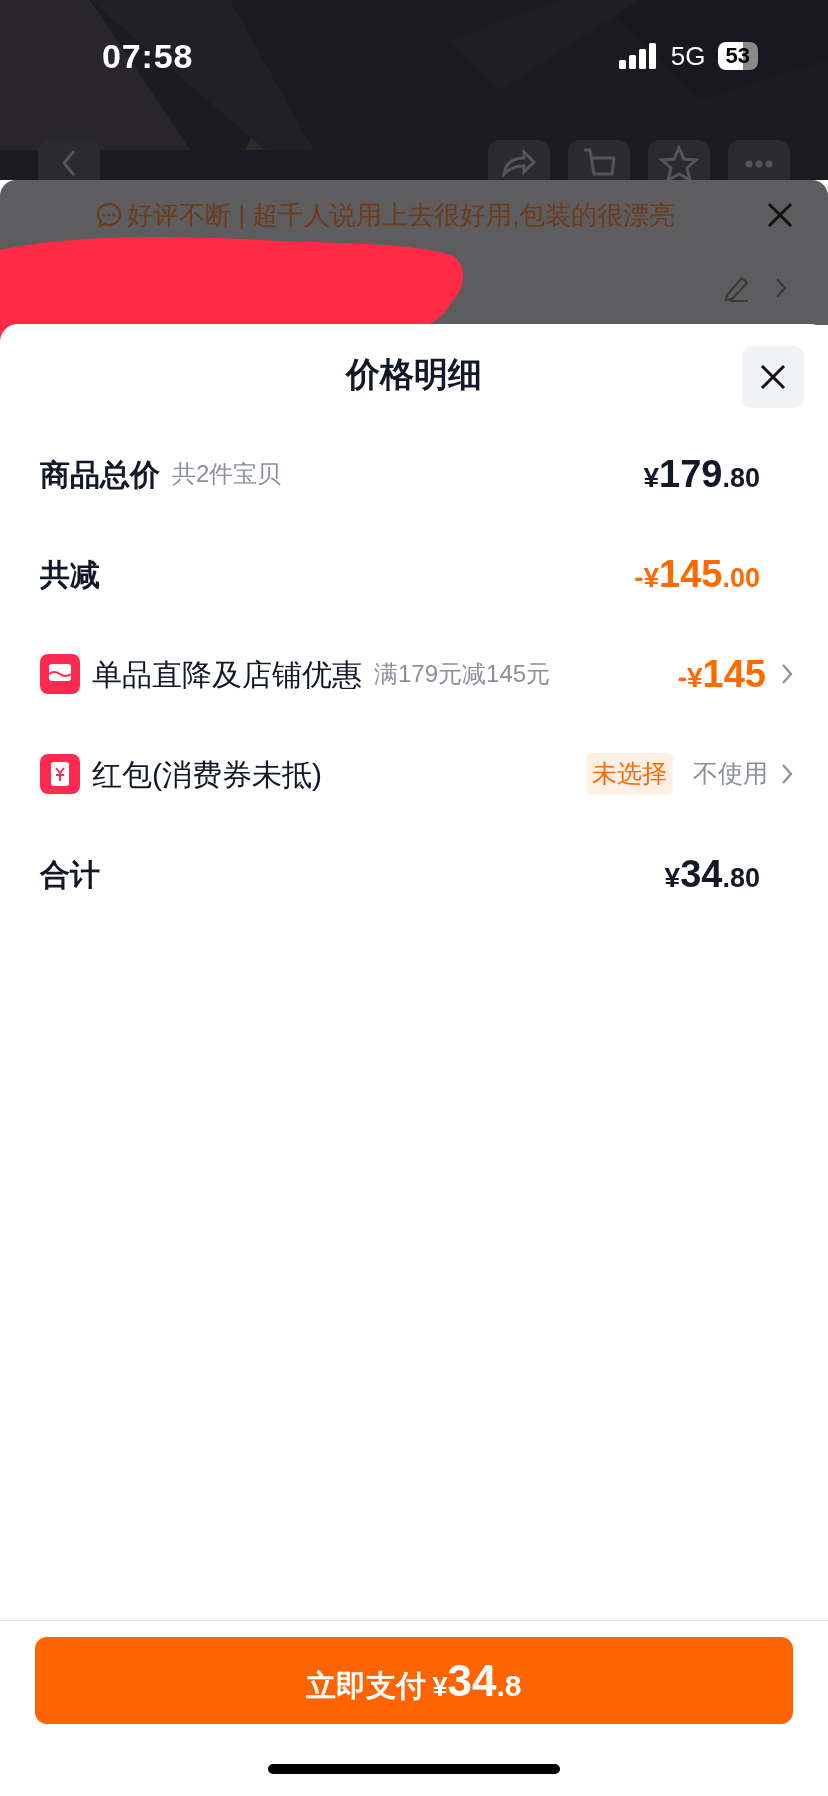 Image resolution: width=828 pixels, height=1796 pixels. Describe the element at coordinates (207, 774) in the screenshot. I see `row-label: 红包(消费券未抵)` at that location.